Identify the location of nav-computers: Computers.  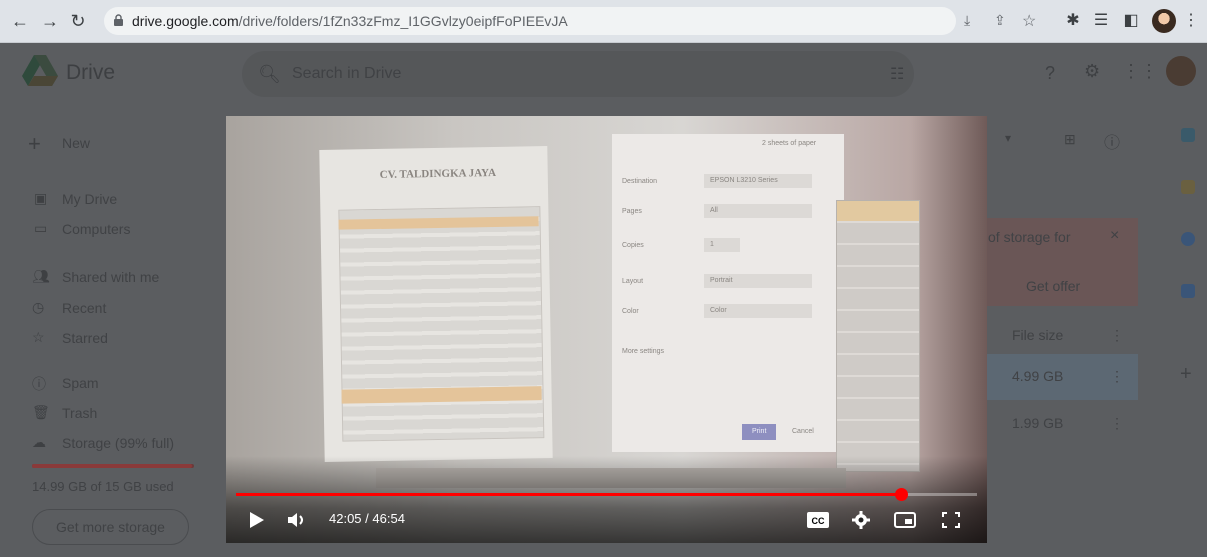
(96, 229).